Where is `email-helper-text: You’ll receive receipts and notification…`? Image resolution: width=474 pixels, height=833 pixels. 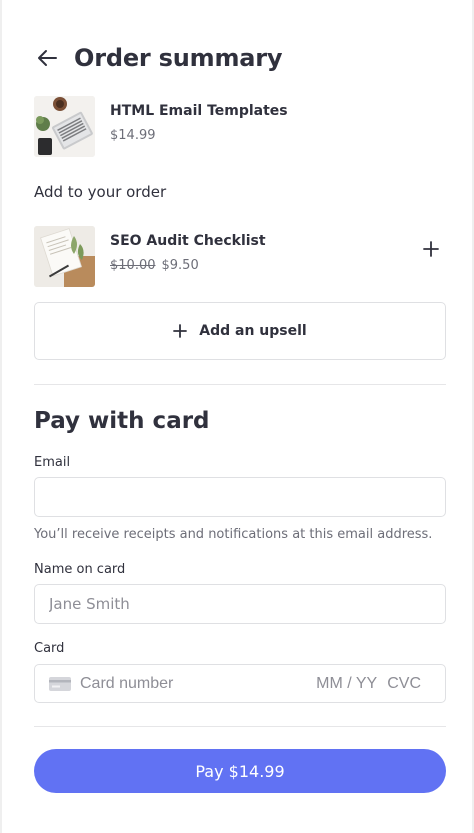
email-helper-text: You’ll receive receipts and notification… is located at coordinates (233, 534).